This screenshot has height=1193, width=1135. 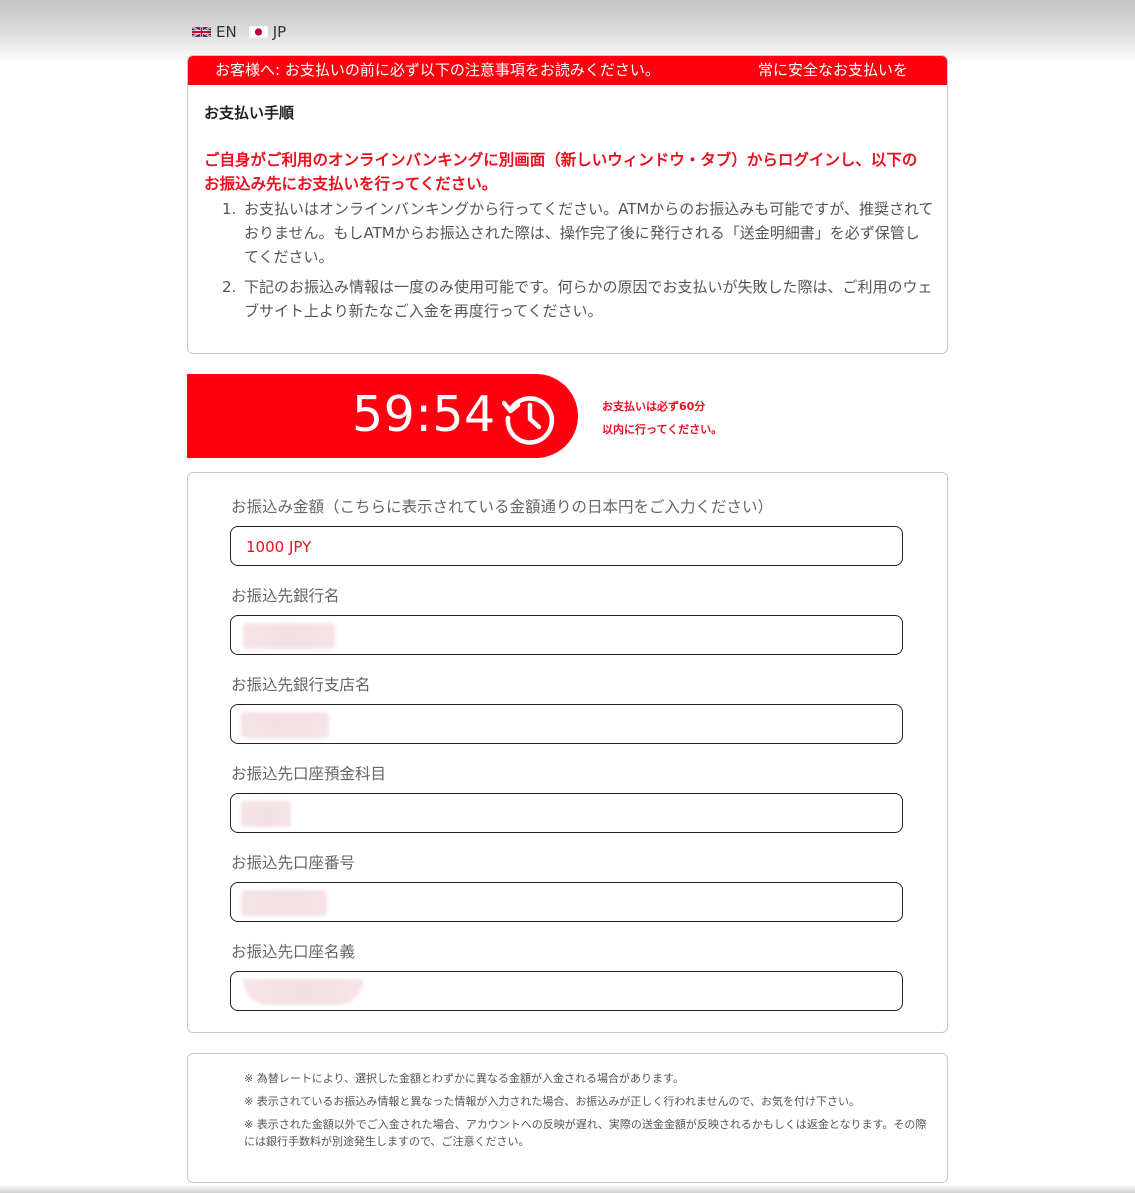 What do you see at coordinates (566, 813) in the screenshot?
I see `account-type-field` at bounding box center [566, 813].